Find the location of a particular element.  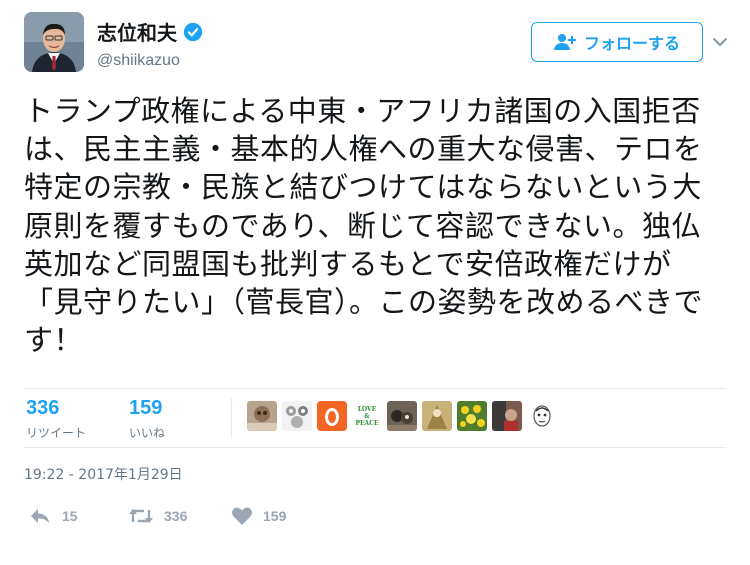

follow-button: フォローする is located at coordinates (617, 42).